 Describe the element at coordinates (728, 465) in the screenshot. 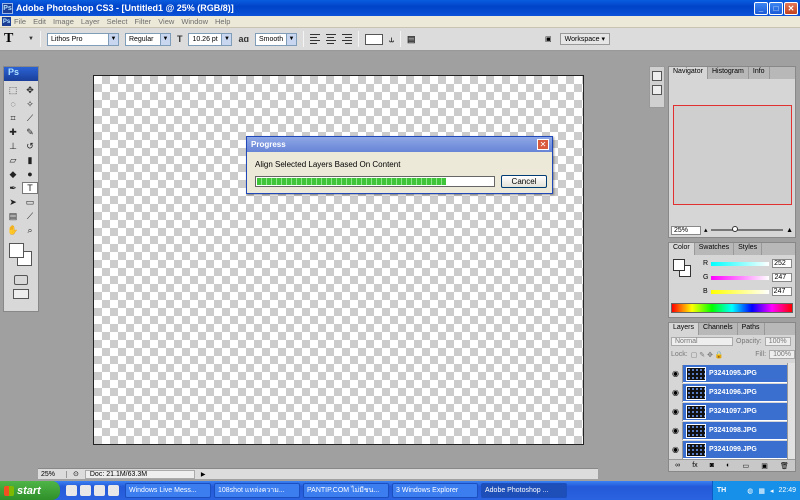

I see `adjustment-layer-icon: ◐` at that location.